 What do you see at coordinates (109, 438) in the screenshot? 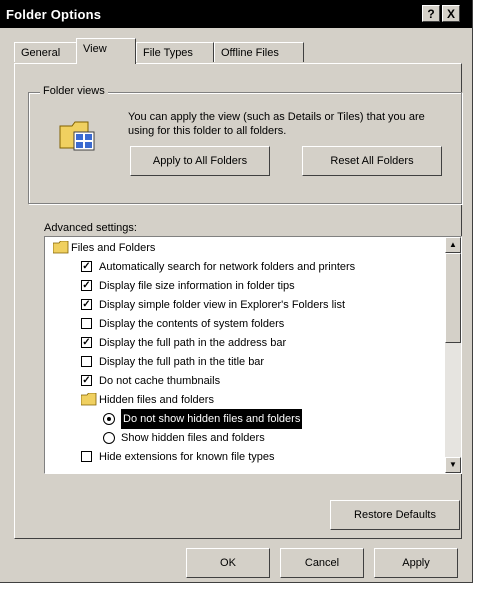
I see `radio-unselected` at bounding box center [109, 438].